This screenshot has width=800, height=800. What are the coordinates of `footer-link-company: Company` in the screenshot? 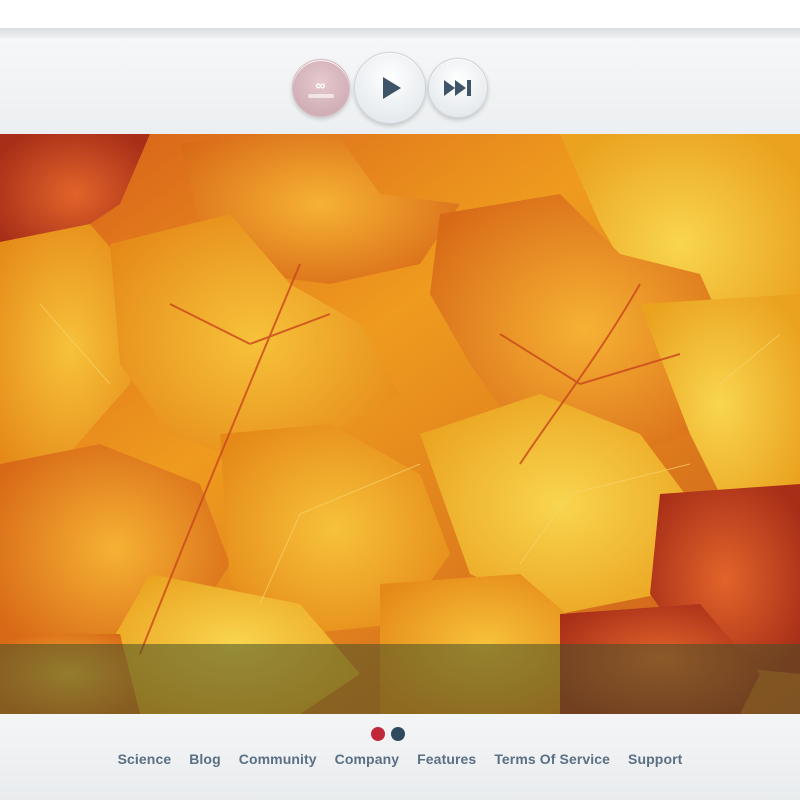 It's located at (367, 759).